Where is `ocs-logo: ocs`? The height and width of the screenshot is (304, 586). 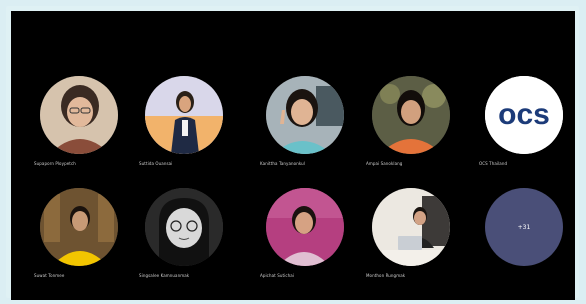
ocs-logo: ocs is located at coordinates (524, 115).